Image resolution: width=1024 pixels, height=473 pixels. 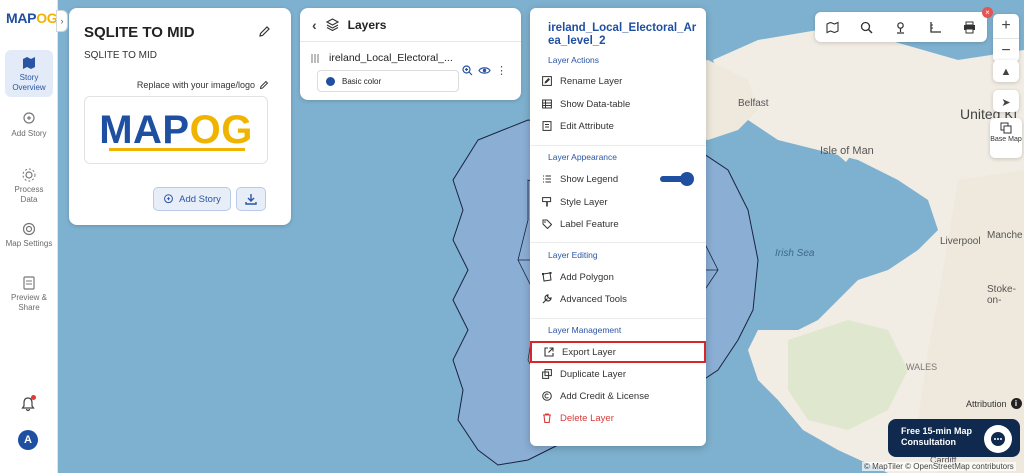 What do you see at coordinates (847, 151) in the screenshot?
I see `map-label-isle-of-man: Isle of Man` at bounding box center [847, 151].